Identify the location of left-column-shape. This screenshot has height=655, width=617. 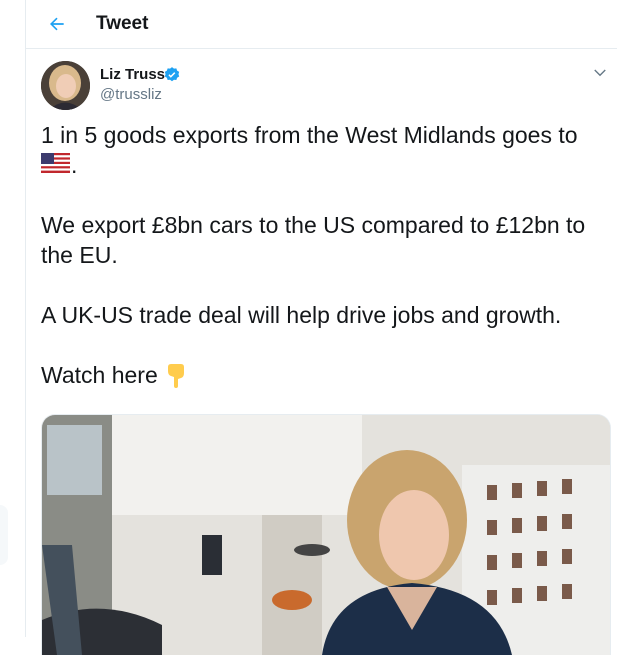
(4, 535).